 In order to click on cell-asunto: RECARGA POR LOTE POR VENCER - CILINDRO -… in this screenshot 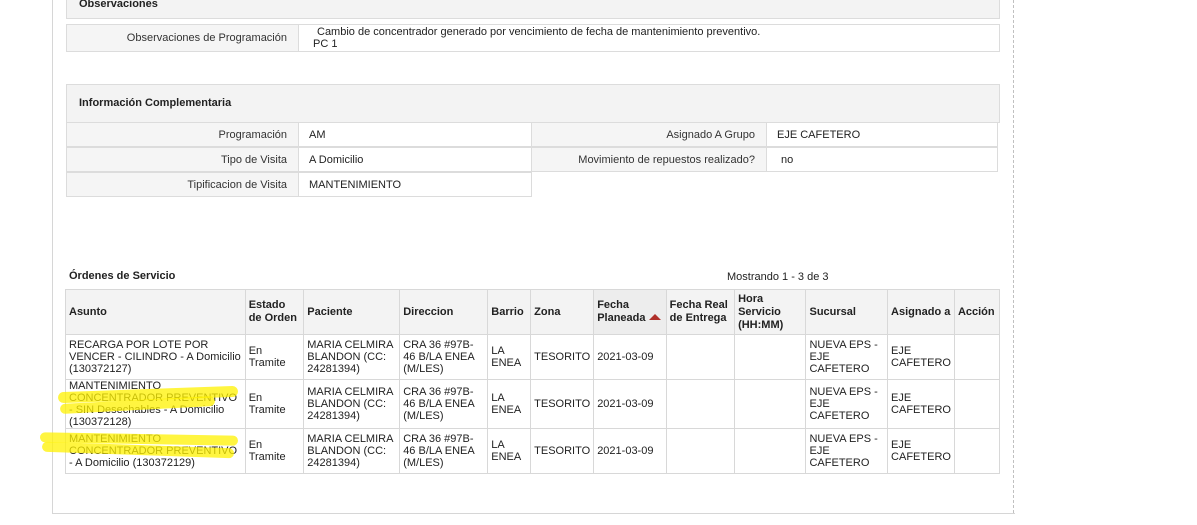, I will do `click(155, 357)`.